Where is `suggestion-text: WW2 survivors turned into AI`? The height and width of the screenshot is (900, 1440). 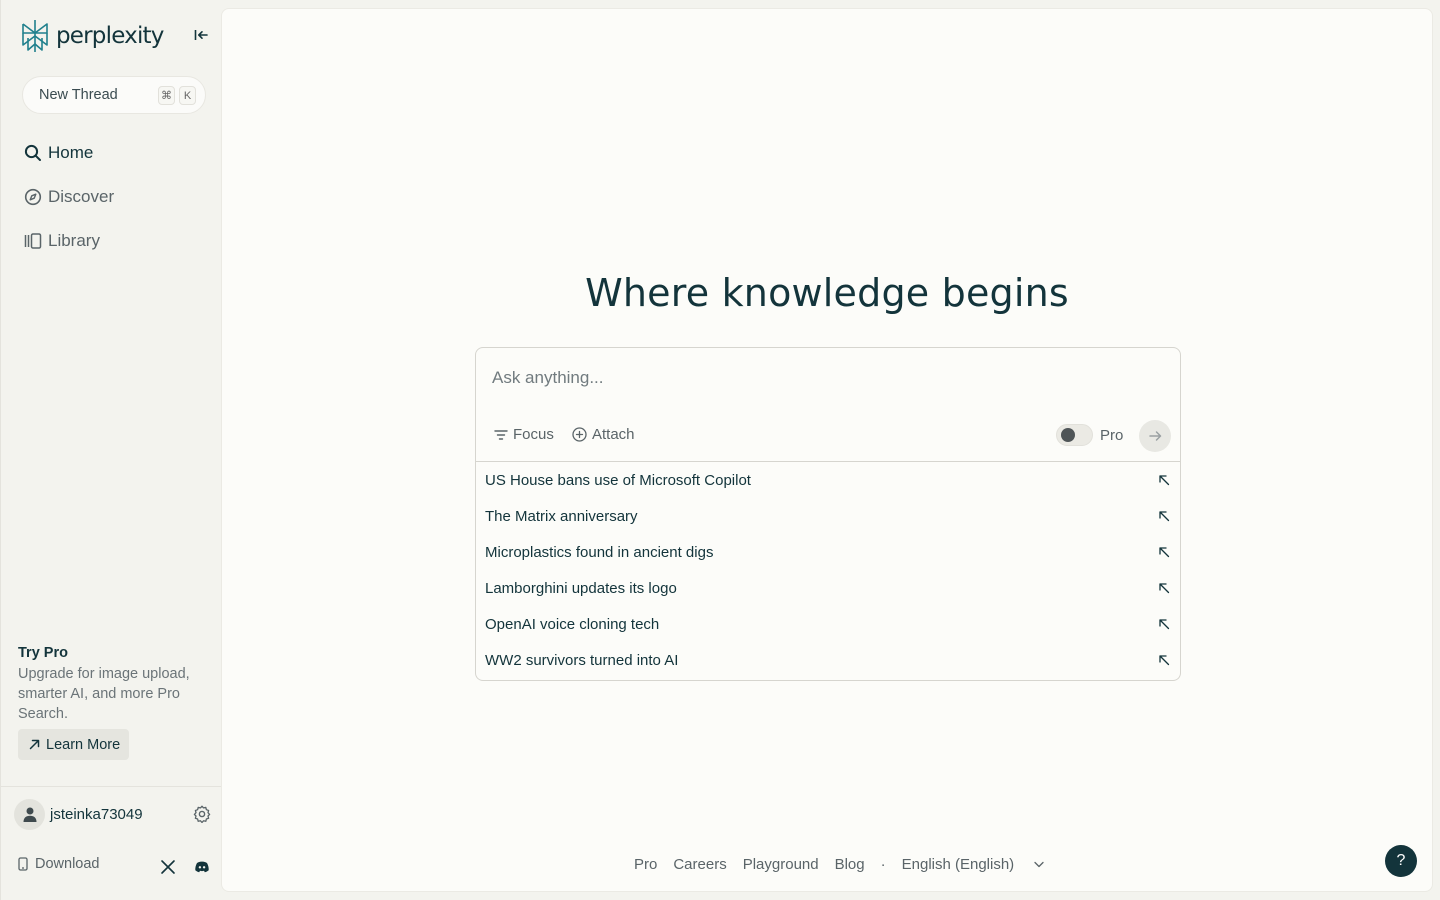
suggestion-text: WW2 survivors turned into AI is located at coordinates (582, 660).